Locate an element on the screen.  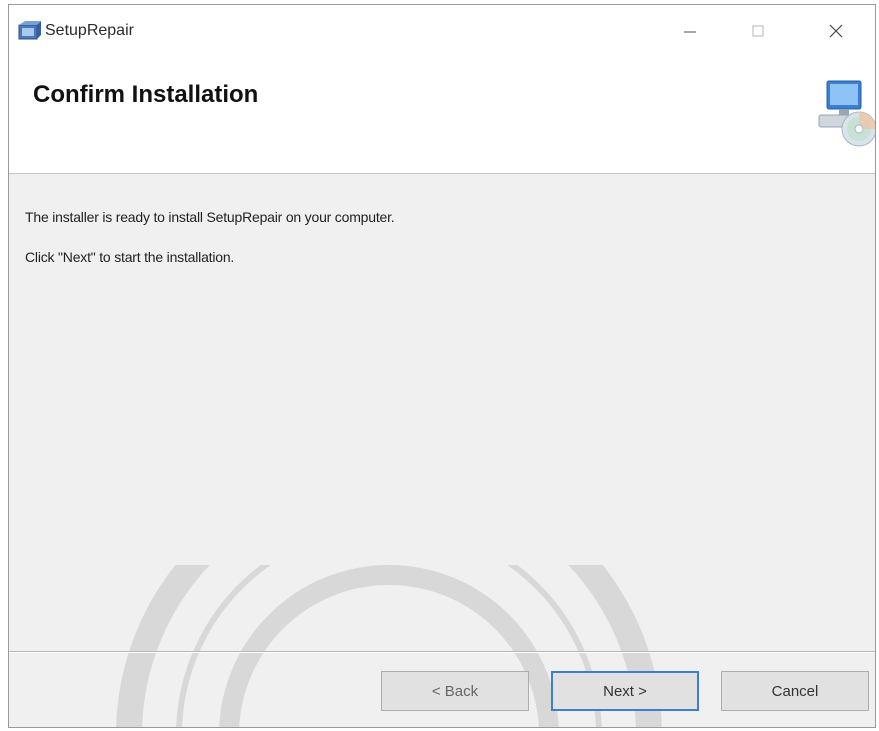
minimize-icon is located at coordinates (690, 32).